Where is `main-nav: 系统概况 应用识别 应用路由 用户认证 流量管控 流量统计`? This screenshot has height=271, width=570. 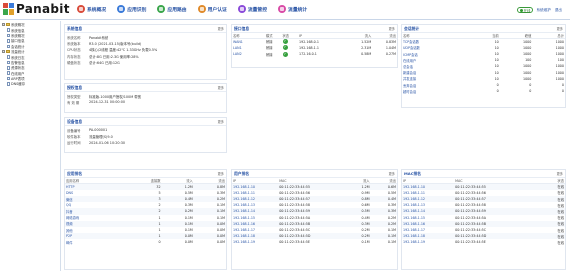 main-nav: 系统概况 应用识别 应用路由 用户认证 流量管控 流量统计 is located at coordinates (197, 10).